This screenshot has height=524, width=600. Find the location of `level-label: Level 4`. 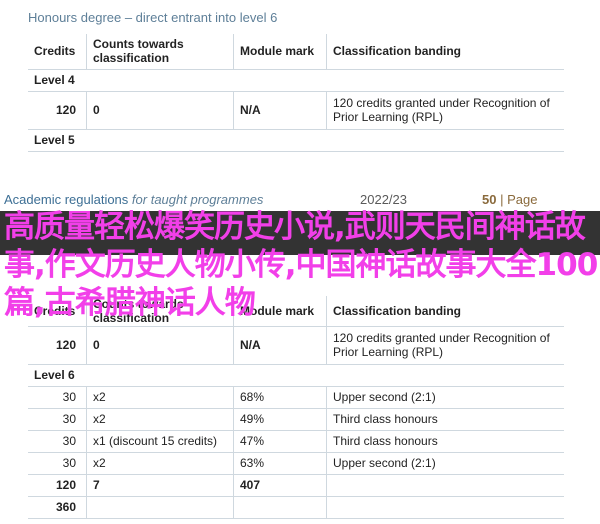

level-label: Level 4 is located at coordinates (296, 80).